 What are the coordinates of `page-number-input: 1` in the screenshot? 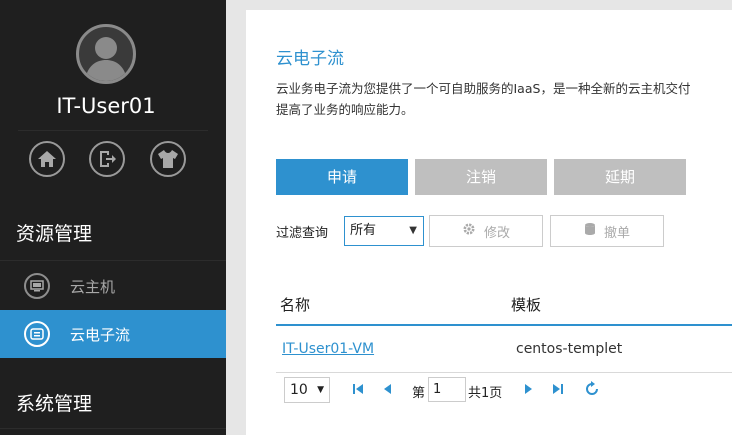 It's located at (447, 389).